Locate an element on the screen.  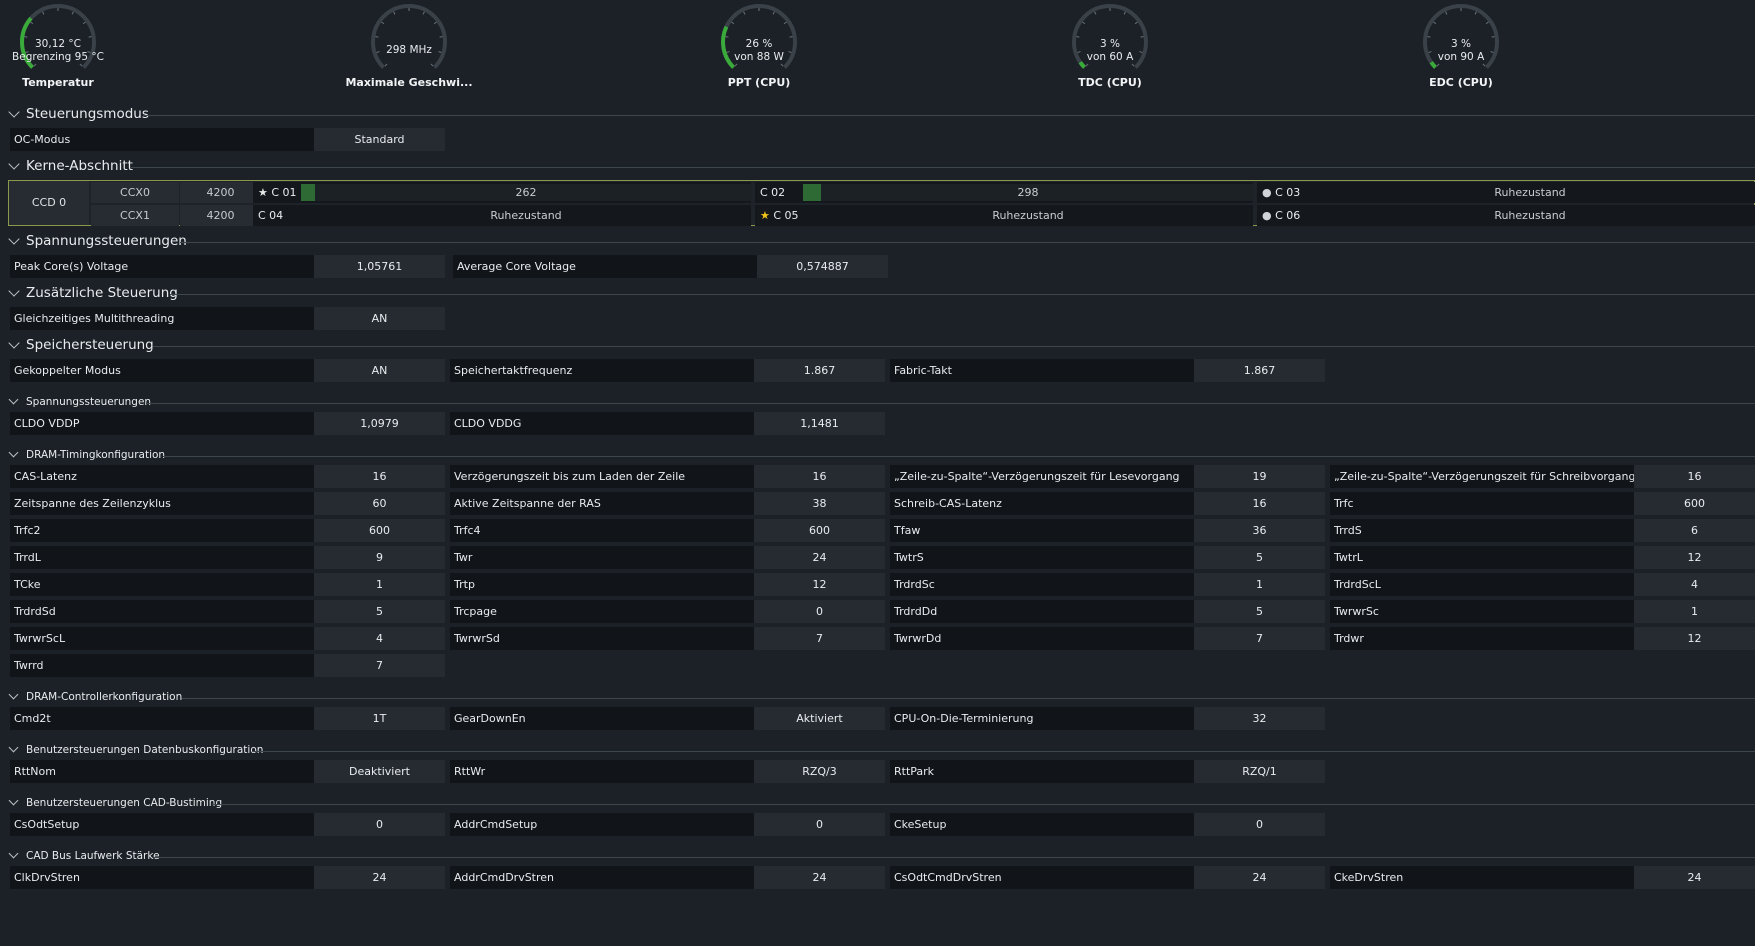
dram-timing-field: TwtrL 12 is located at coordinates (1542, 557).